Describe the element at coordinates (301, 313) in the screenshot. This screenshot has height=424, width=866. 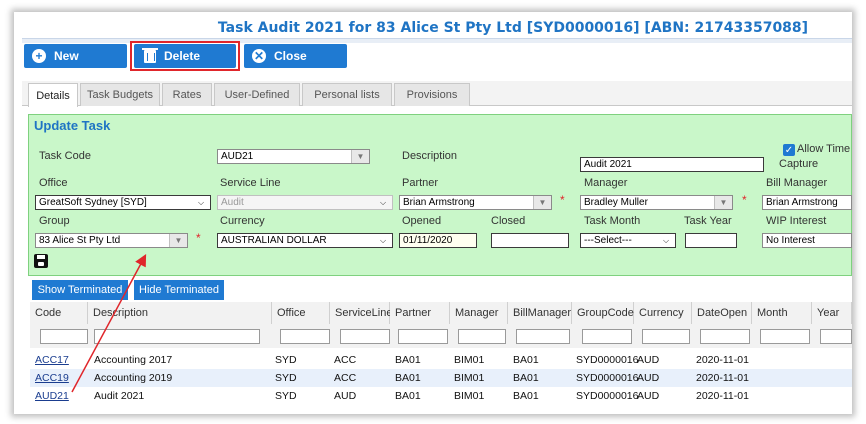
I see `column-header: Office` at that location.